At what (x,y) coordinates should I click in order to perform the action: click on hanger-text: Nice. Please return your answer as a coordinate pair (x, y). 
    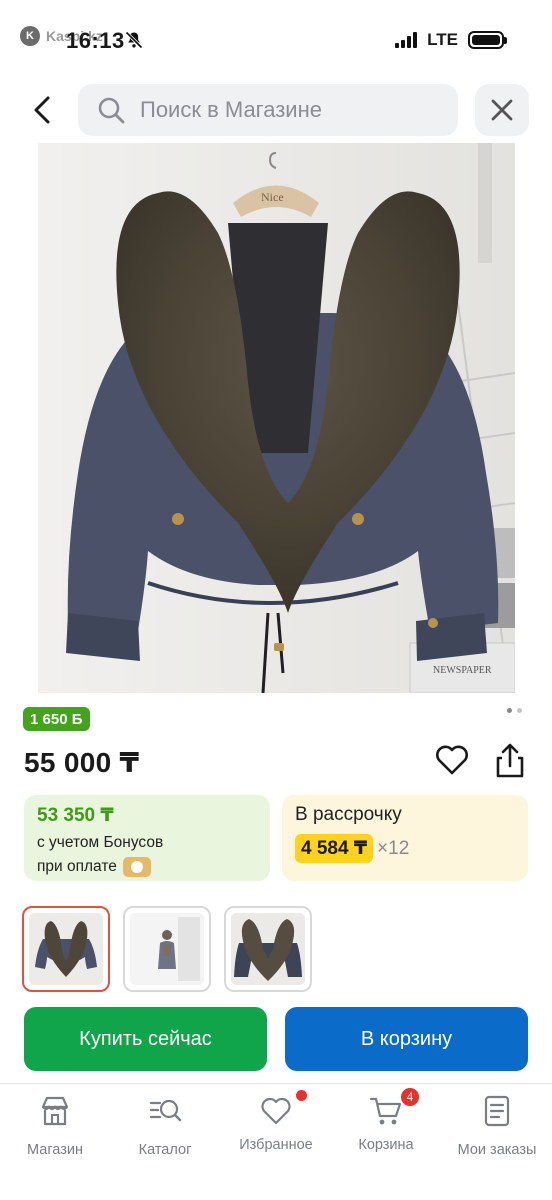
    Looking at the image, I should click on (272, 197).